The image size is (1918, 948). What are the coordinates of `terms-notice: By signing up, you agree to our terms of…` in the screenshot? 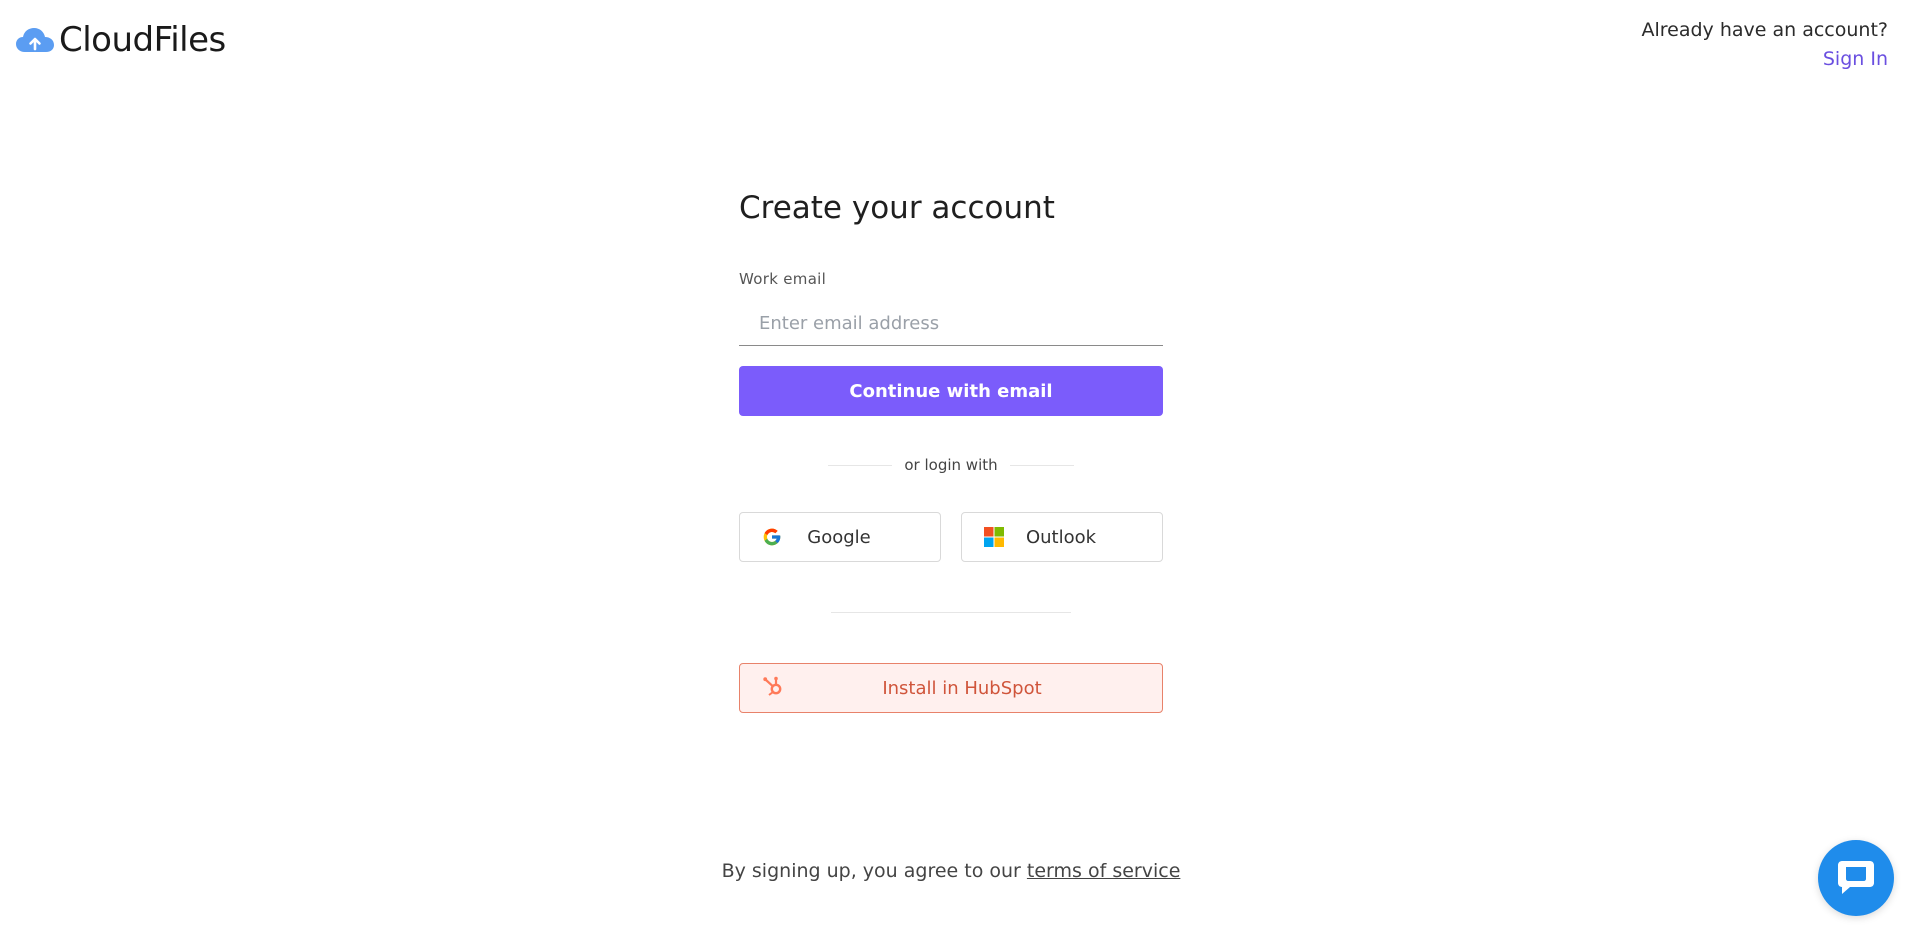 It's located at (951, 871).